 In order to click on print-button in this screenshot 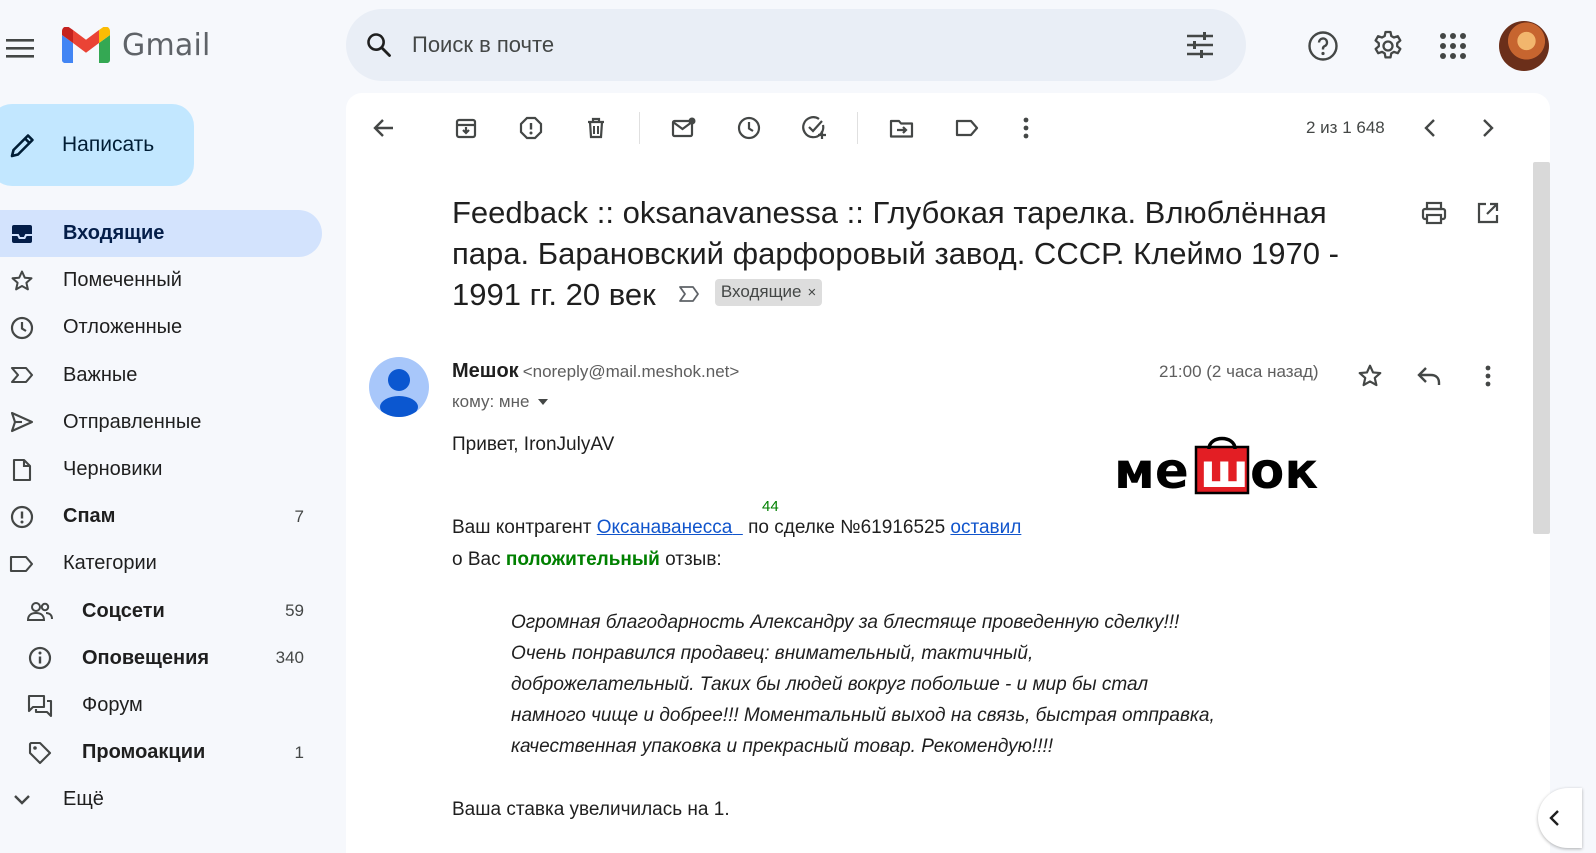, I will do `click(1434, 213)`.